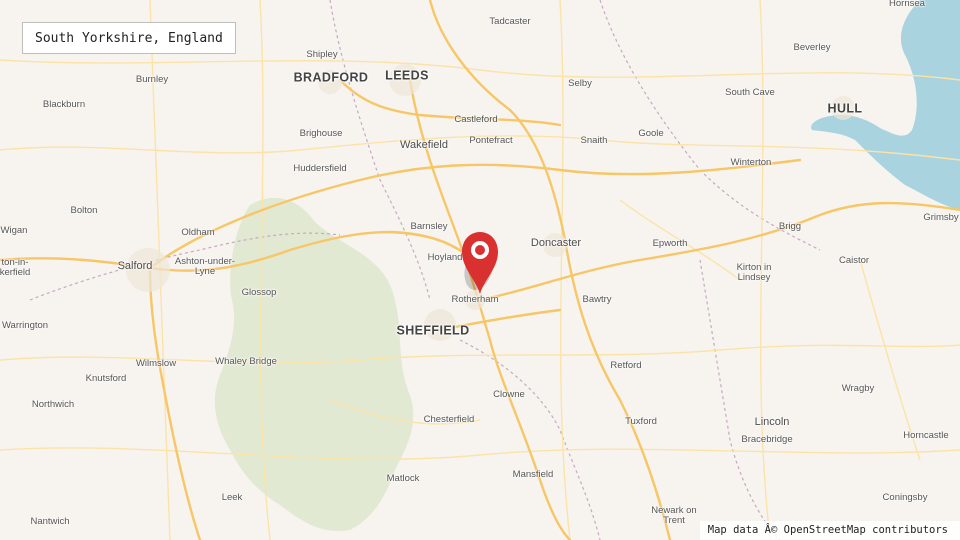  I want to click on place-label: Barnsley, so click(429, 227).